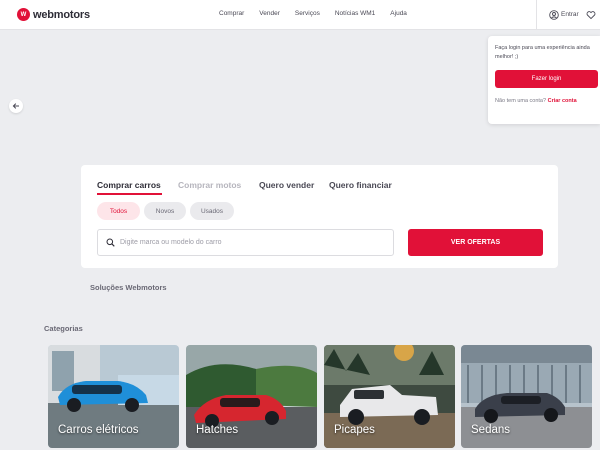  Describe the element at coordinates (63, 328) in the screenshot. I see `categories-heading: Categorias` at that location.